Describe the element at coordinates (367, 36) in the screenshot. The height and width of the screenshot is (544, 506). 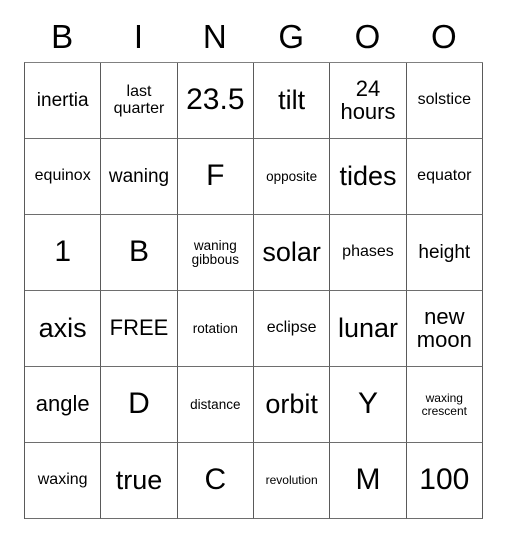
I see `bingo-header-letter-5: O` at that location.